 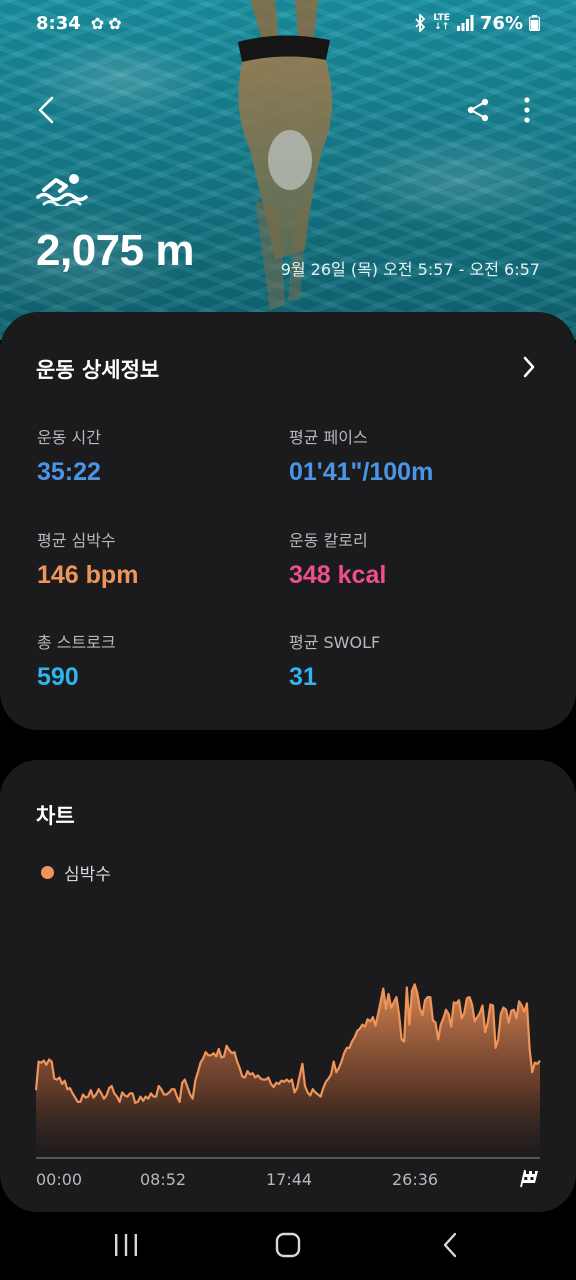 I want to click on back-nav-button, so click(x=450, y=1245).